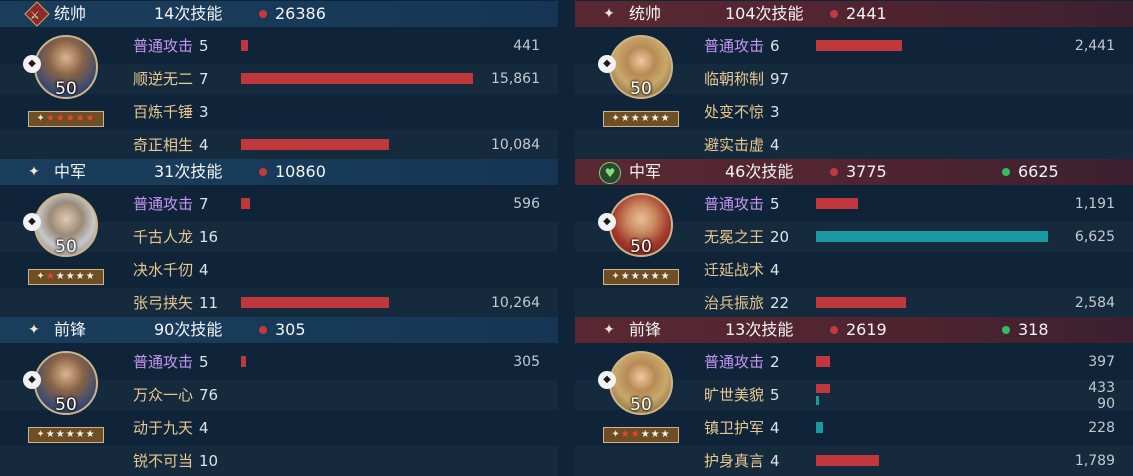  What do you see at coordinates (854, 145) in the screenshot?
I see `skill-row: 避实击虚 4` at bounding box center [854, 145].